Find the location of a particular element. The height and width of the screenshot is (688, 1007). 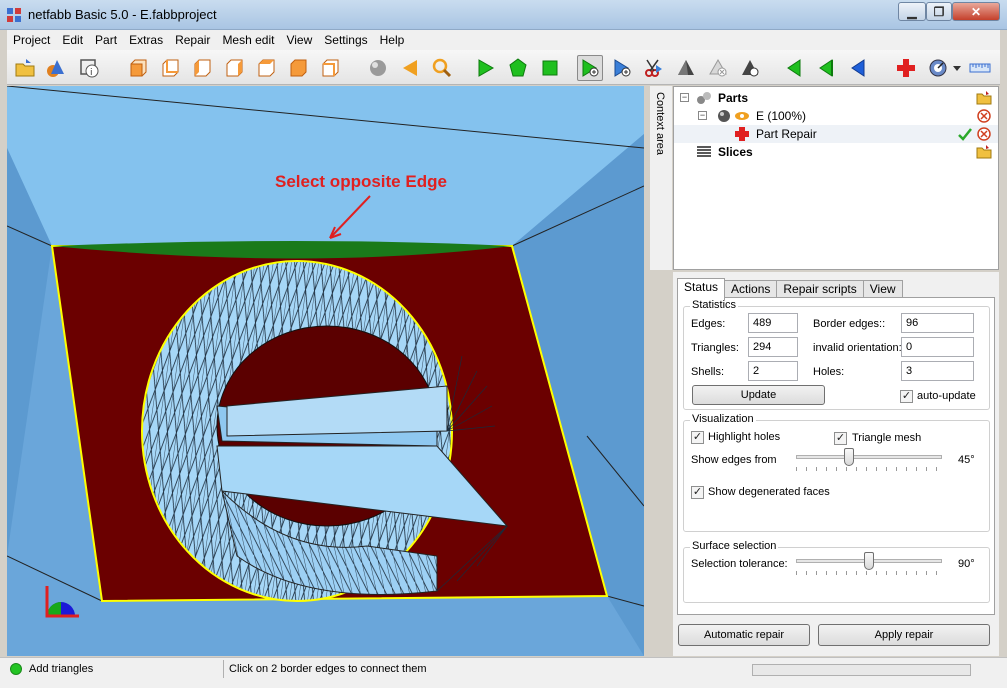

menu-mesh-edit: Mesh edit is located at coordinates (248, 40).